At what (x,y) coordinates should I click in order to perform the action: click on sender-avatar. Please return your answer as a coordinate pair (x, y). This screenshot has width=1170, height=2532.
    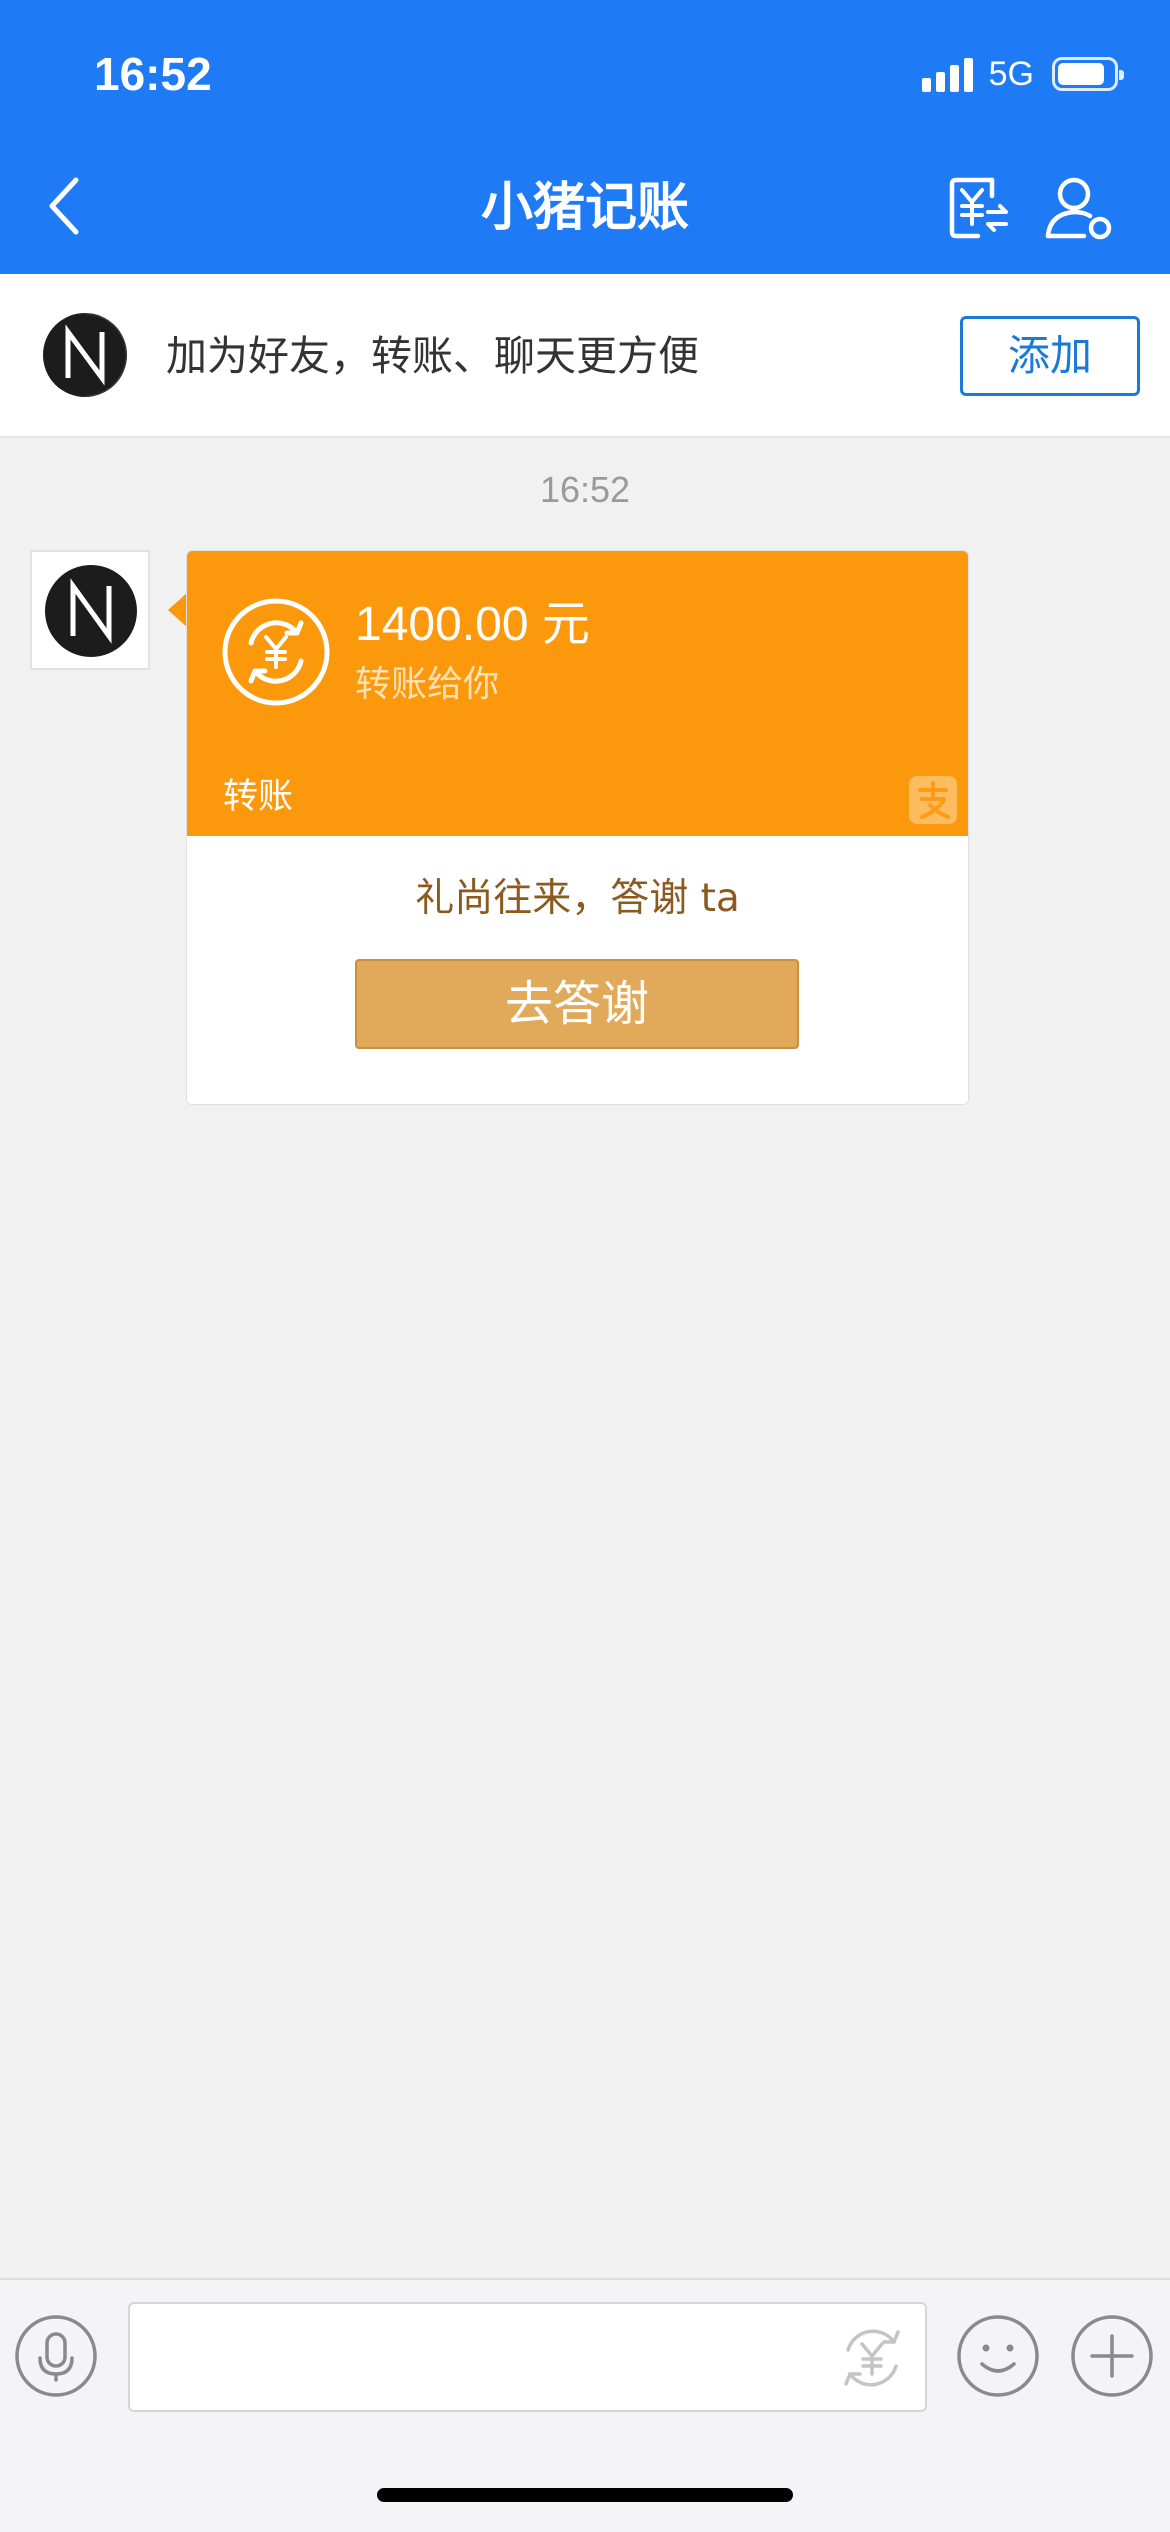
    Looking at the image, I should click on (90, 610).